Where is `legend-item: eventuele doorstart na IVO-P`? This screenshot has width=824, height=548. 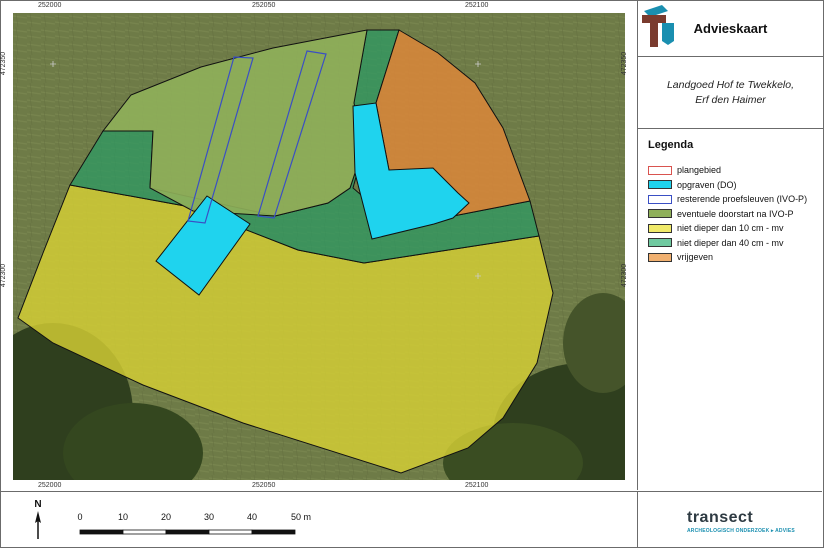
legend-item: eventuele doorstart na IVO-P is located at coordinates (727, 214).